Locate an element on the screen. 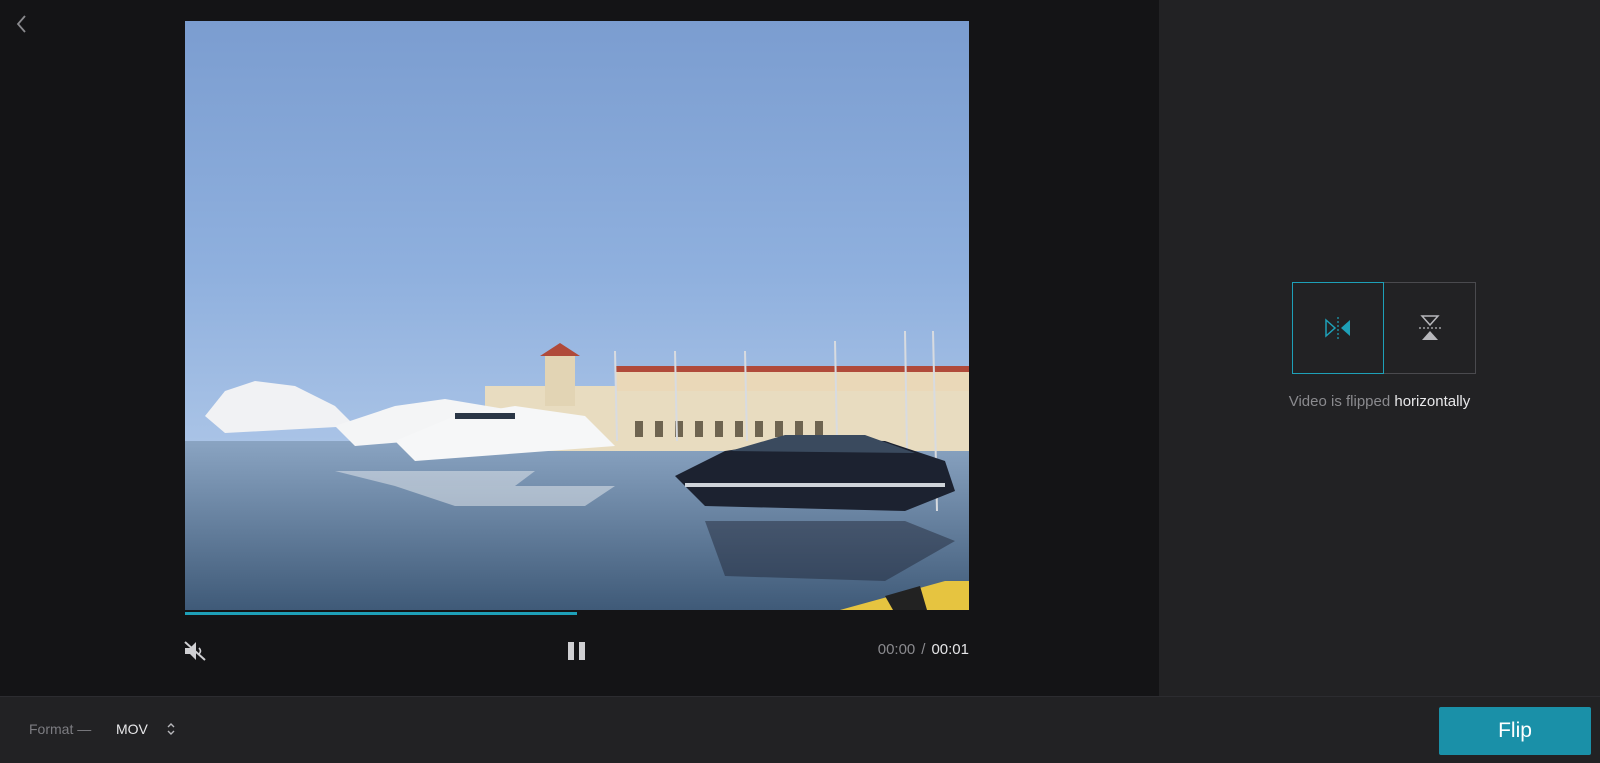 Image resolution: width=1600 pixels, height=763 pixels. flip-vertical-button is located at coordinates (1430, 328).